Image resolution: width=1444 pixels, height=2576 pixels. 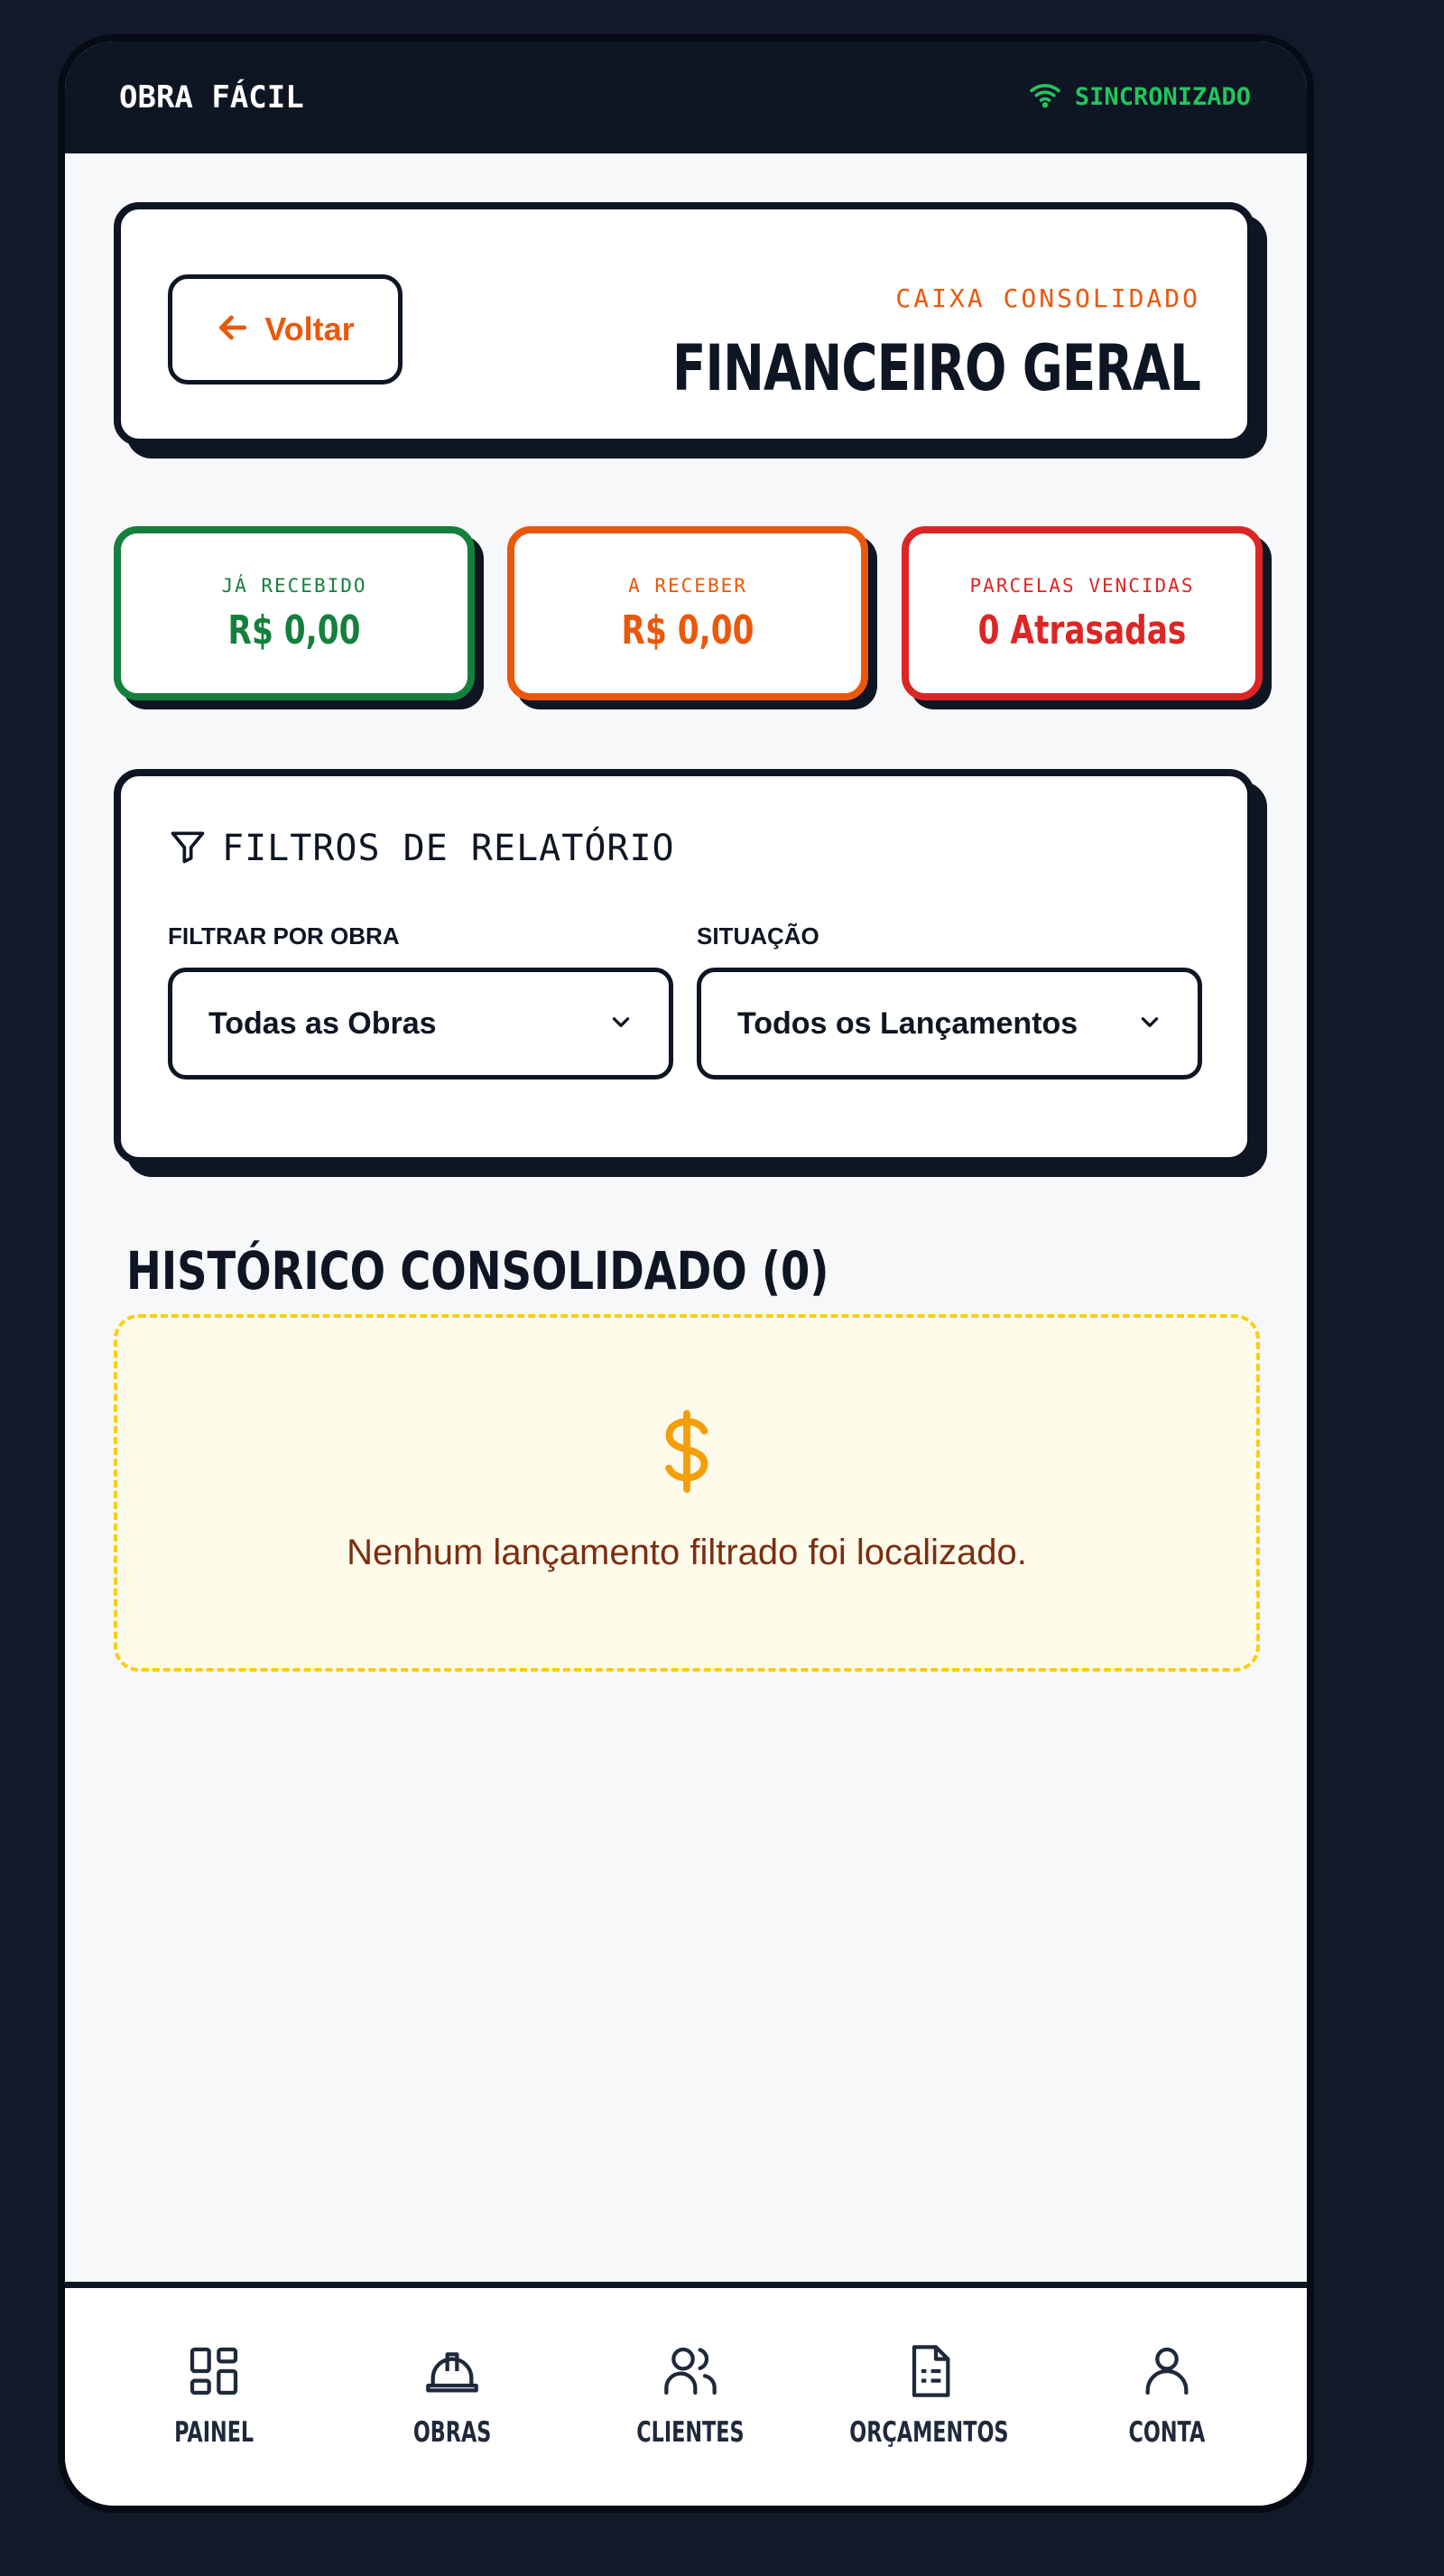 I want to click on nav-label-obras: OBRAS, so click(x=452, y=2432).